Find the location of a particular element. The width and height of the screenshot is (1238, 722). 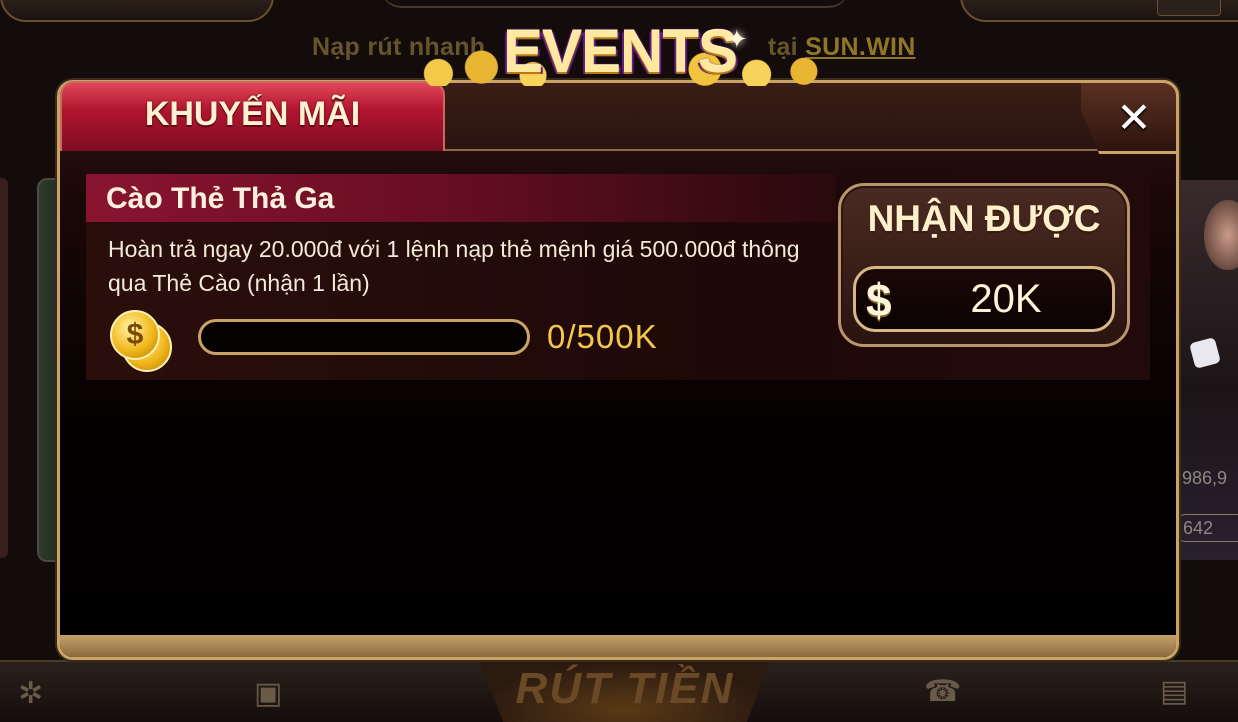

reward-panel: NHẬN ĐƯỢC $ 20K is located at coordinates (984, 265).